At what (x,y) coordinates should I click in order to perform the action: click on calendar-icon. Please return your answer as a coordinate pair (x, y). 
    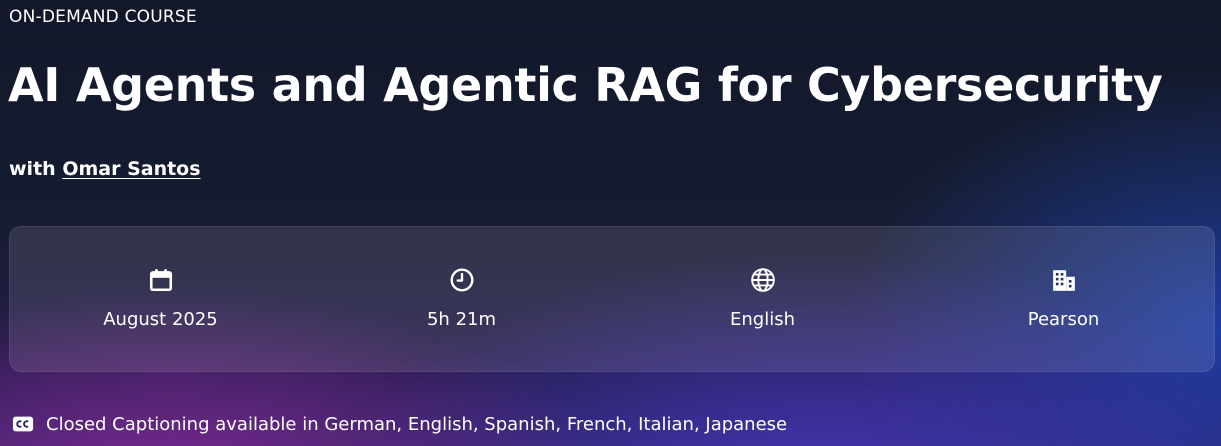
    Looking at the image, I should click on (160, 280).